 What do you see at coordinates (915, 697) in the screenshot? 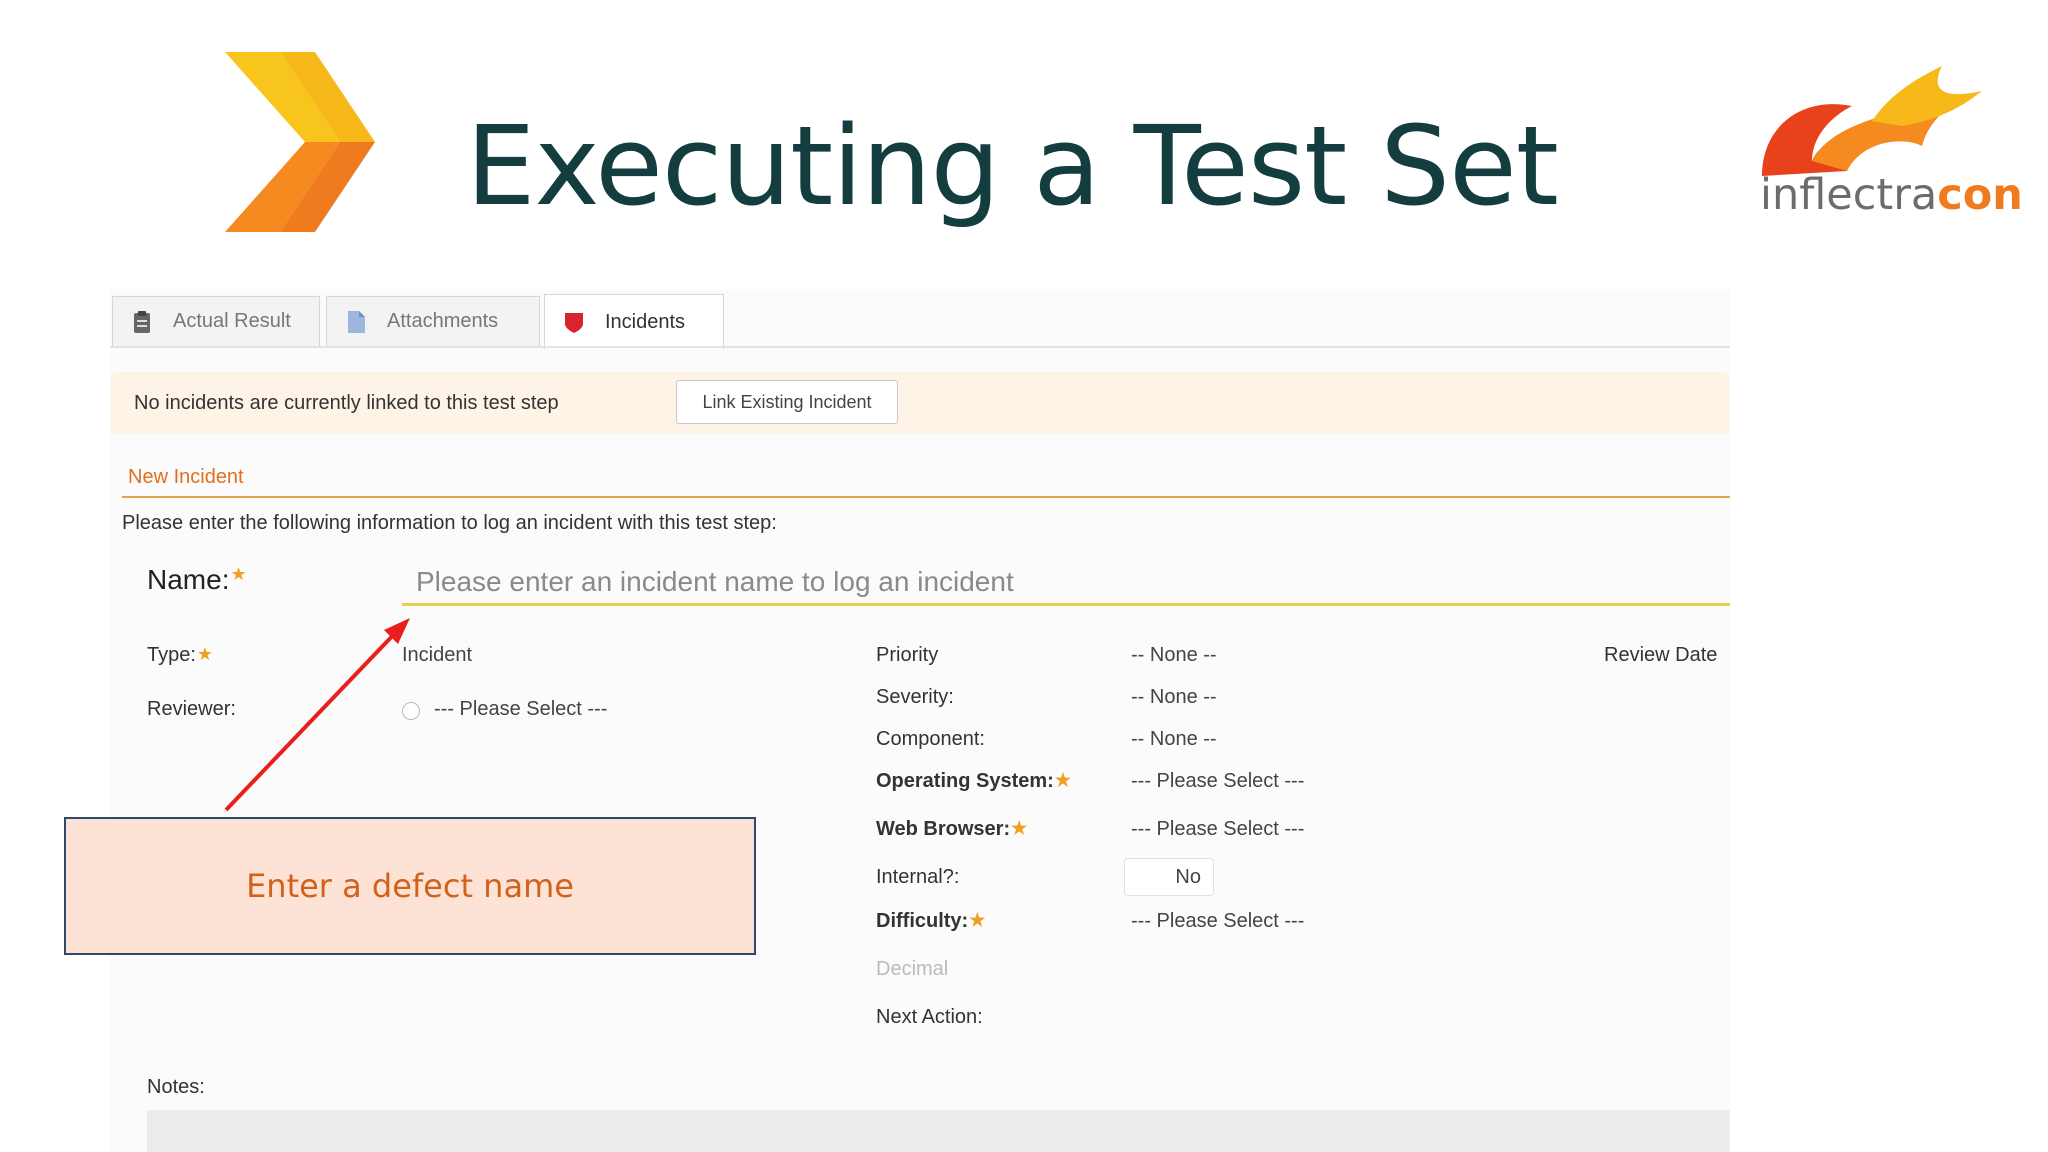
I see `severity-label: Severity:` at bounding box center [915, 697].